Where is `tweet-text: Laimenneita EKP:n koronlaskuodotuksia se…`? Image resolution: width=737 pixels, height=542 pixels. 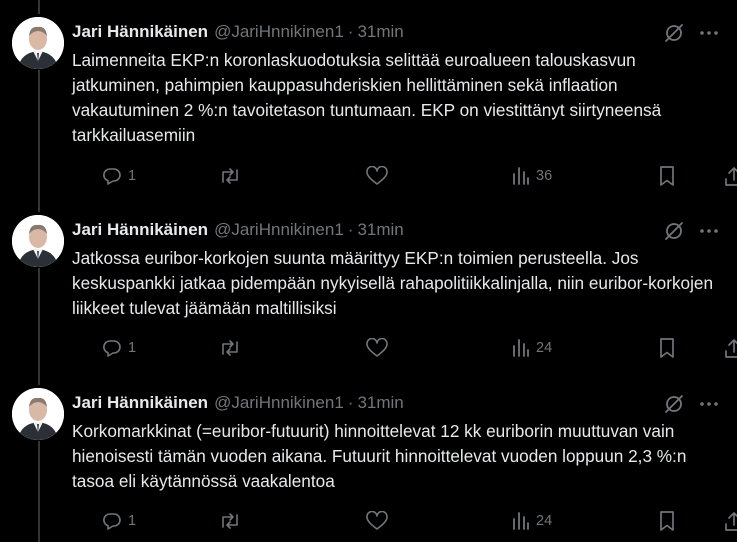
tweet-text: Laimenneita EKP:n koronlaskuodotuksia se… is located at coordinates (367, 97).